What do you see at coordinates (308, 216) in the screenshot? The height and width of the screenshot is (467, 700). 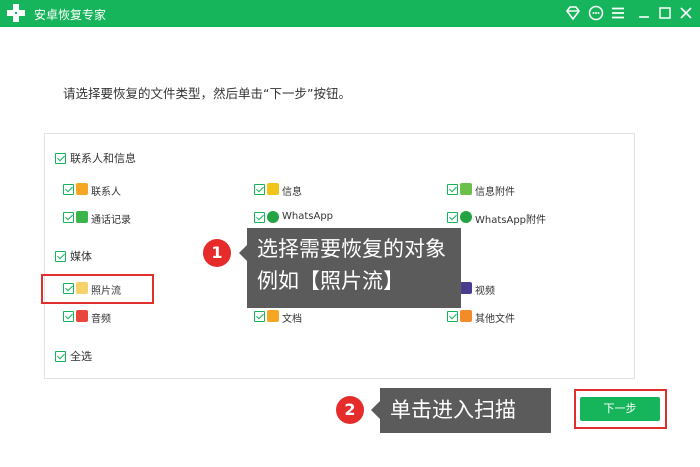 I see `whatsapp-label: WhatsApp` at bounding box center [308, 216].